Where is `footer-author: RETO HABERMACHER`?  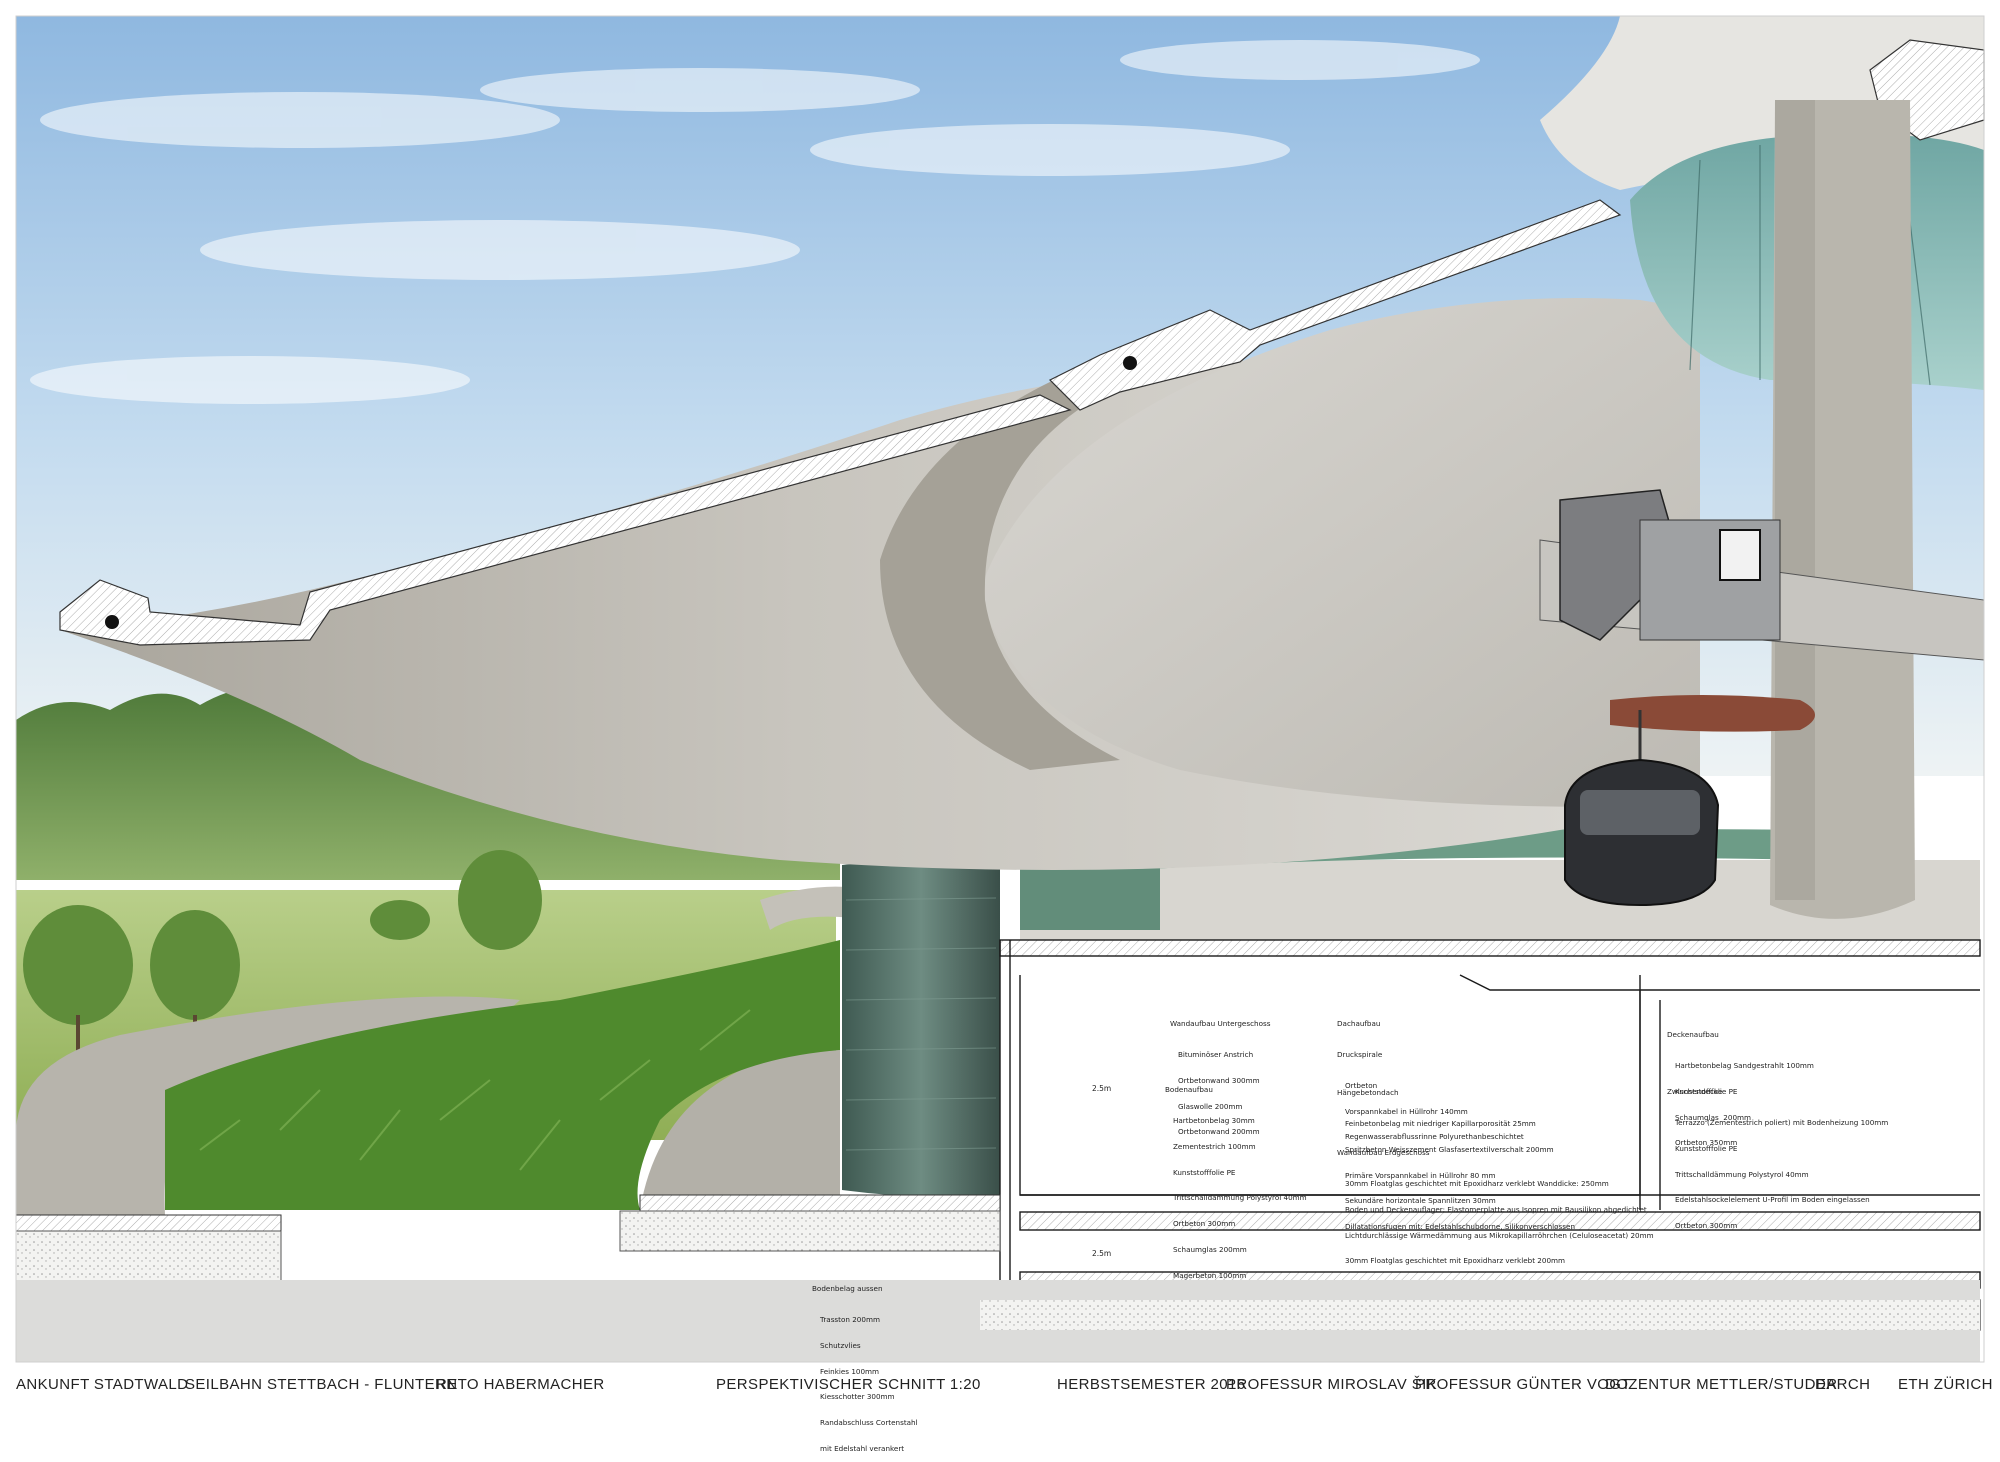
footer-author: RETO HABERMACHER is located at coordinates (520, 1384).